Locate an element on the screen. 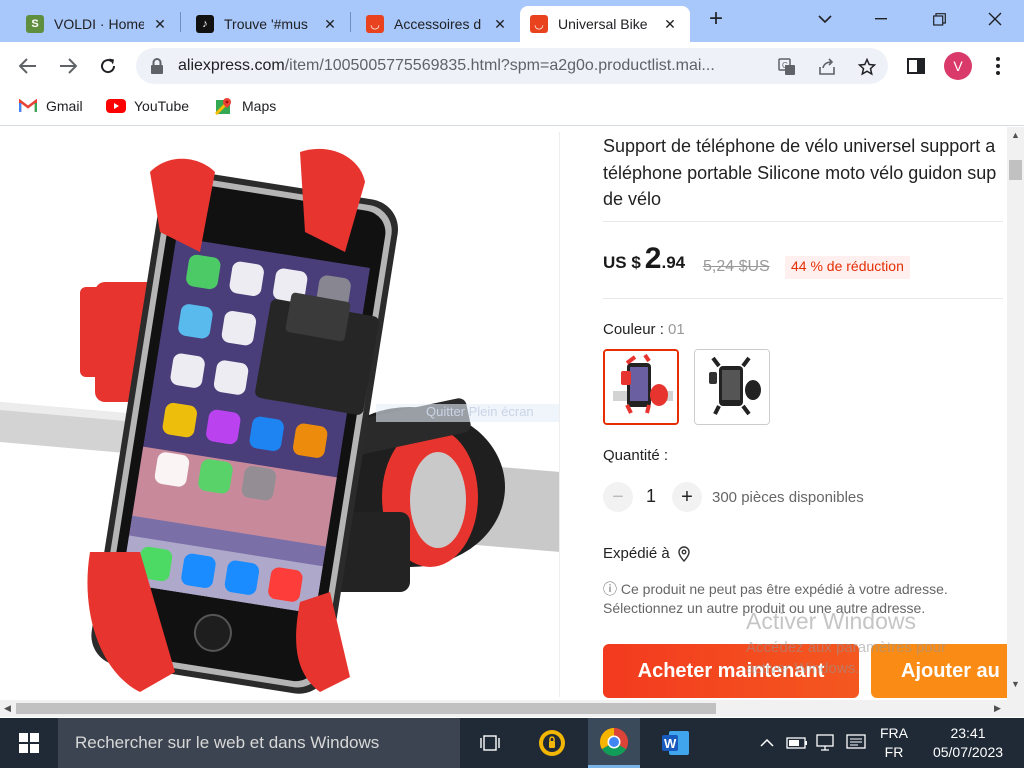  tab-title: Universal Bike is located at coordinates (603, 24).